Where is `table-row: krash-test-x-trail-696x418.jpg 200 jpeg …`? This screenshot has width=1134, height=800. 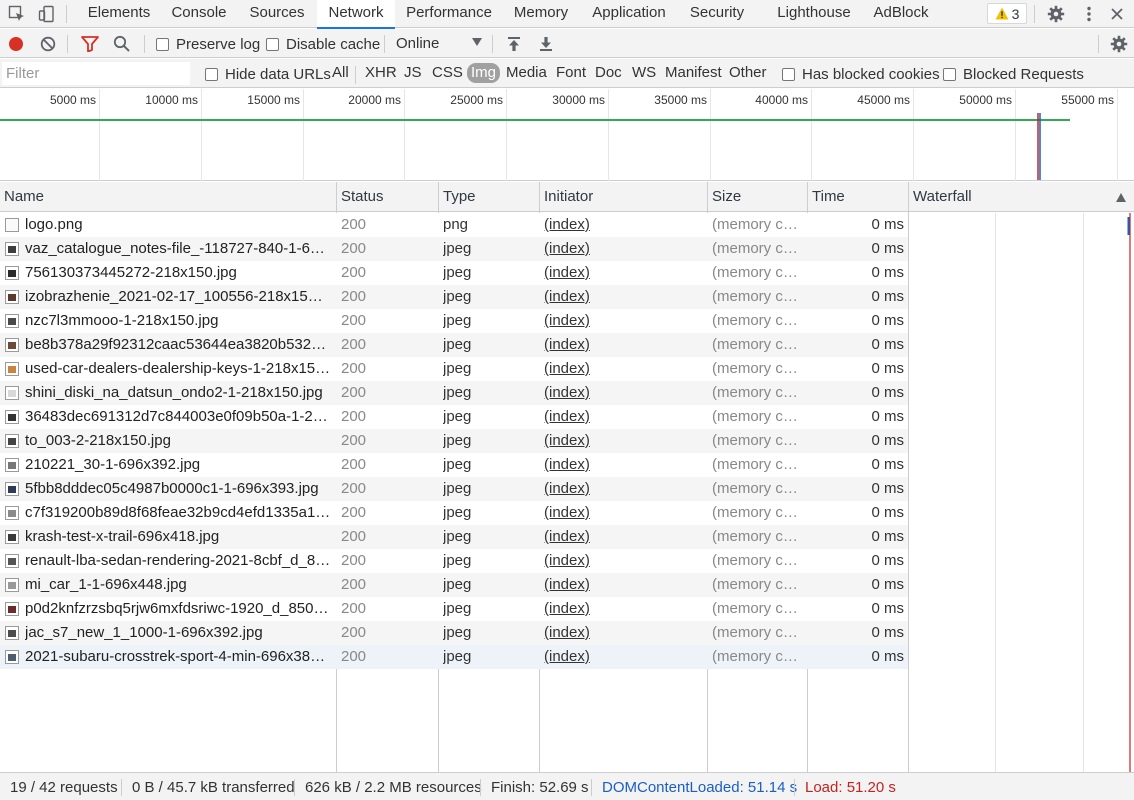
table-row: krash-test-x-trail-696x418.jpg 200 jpeg … is located at coordinates (454, 537).